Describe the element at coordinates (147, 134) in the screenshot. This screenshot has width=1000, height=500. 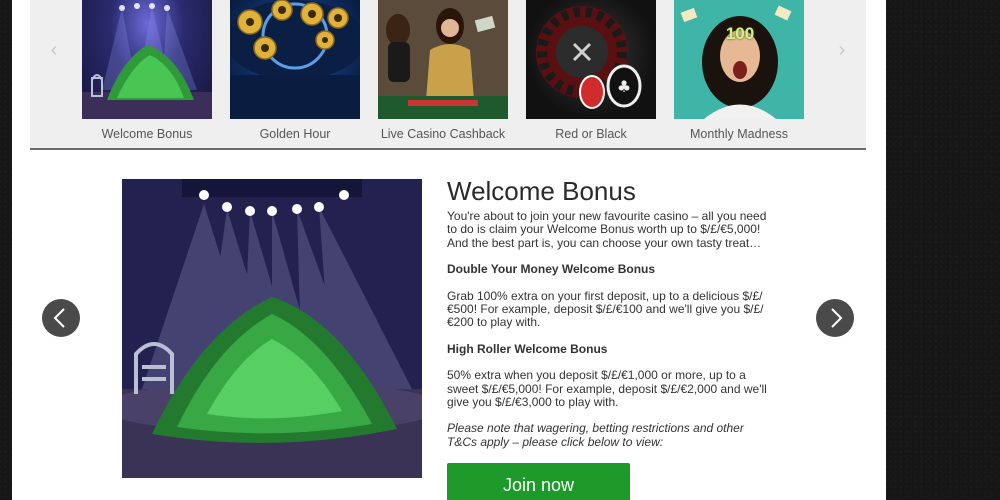
I see `thumb-caption: Welcome Bonus` at that location.